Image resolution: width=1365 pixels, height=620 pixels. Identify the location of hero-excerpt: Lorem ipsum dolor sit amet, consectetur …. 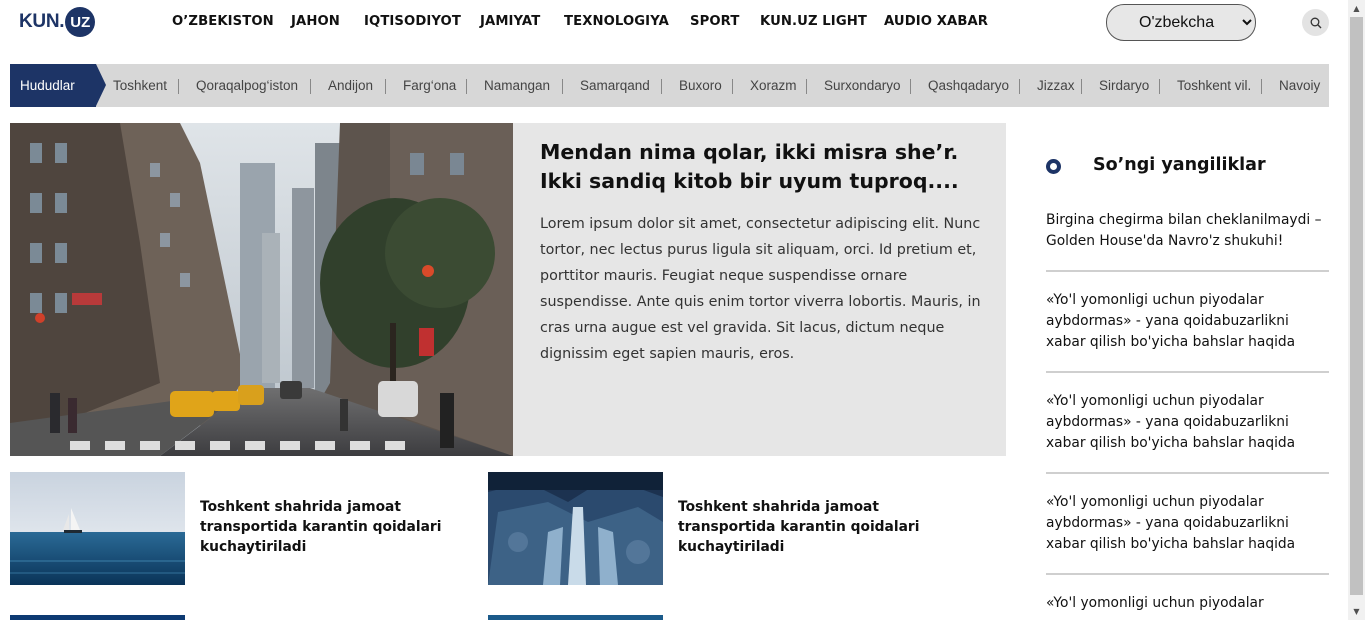
(760, 289).